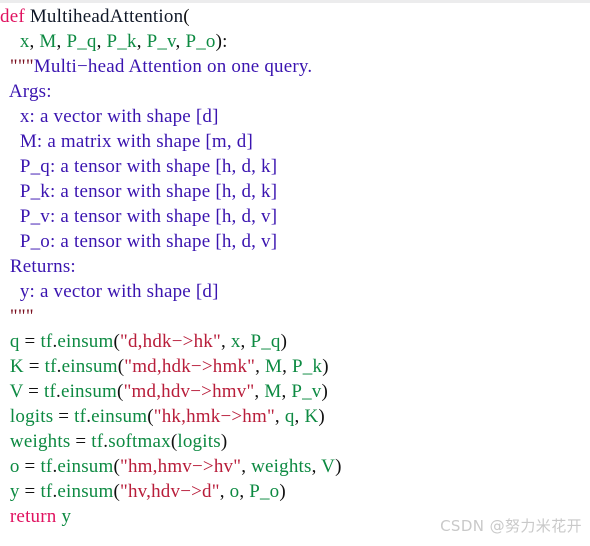 The width and height of the screenshot is (590, 546). What do you see at coordinates (295, 141) in the screenshot?
I see `code-line: M: a matrix with shape [m, d]` at bounding box center [295, 141].